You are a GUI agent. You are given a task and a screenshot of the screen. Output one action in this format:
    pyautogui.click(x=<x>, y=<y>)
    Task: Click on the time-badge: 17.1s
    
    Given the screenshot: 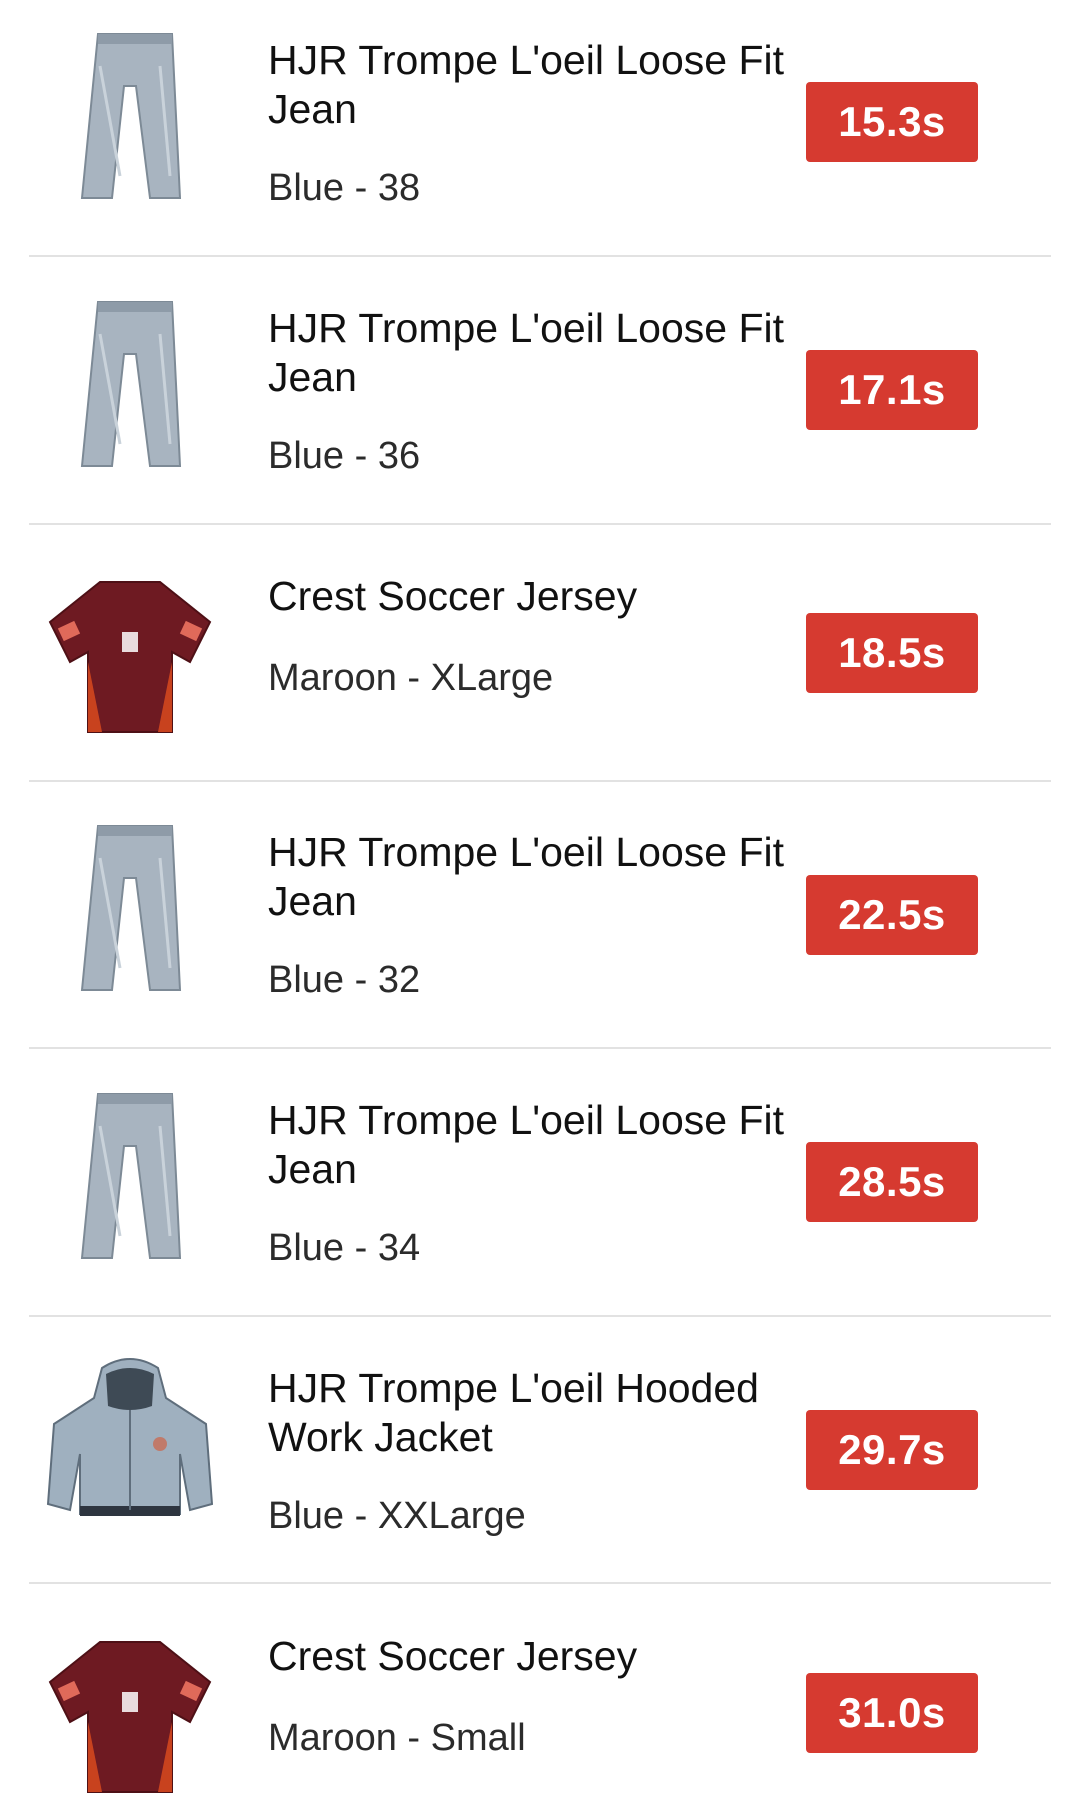 What is the action you would take?
    pyautogui.click(x=892, y=390)
    